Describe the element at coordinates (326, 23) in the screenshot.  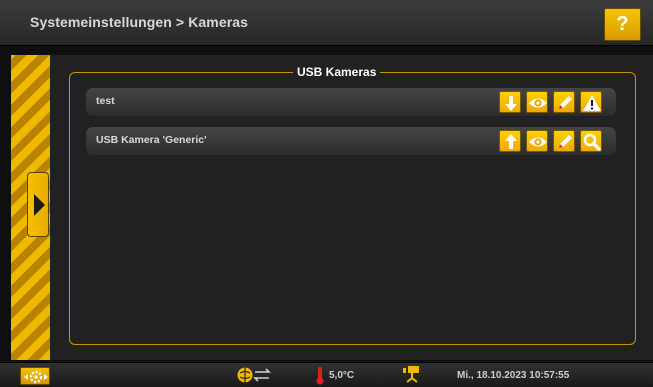
I see `header-bar: Systemeinstellungen > Kameras ?` at that location.